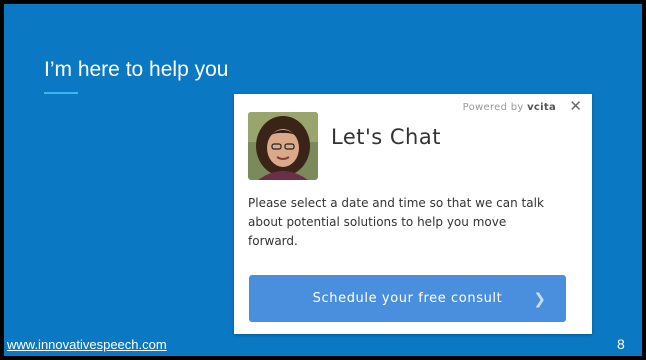 Image resolution: width=646 pixels, height=360 pixels. I want to click on avatar, so click(283, 146).